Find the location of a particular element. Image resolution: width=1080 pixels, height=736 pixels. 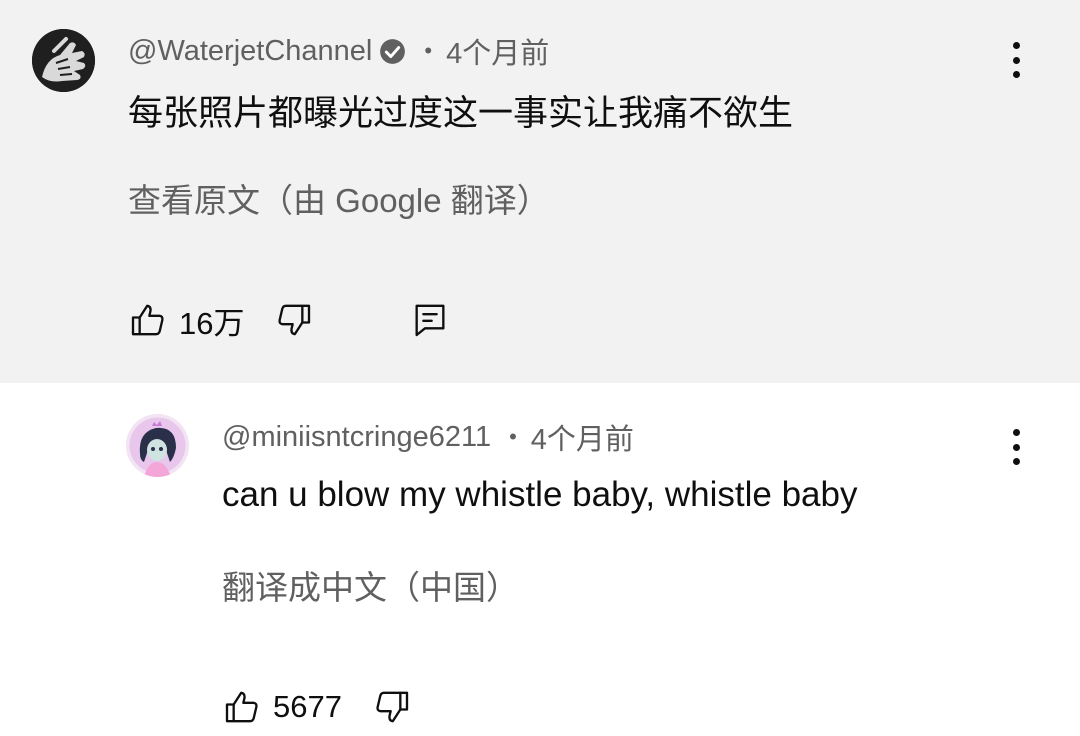

comment-reply-icon is located at coordinates (430, 320).